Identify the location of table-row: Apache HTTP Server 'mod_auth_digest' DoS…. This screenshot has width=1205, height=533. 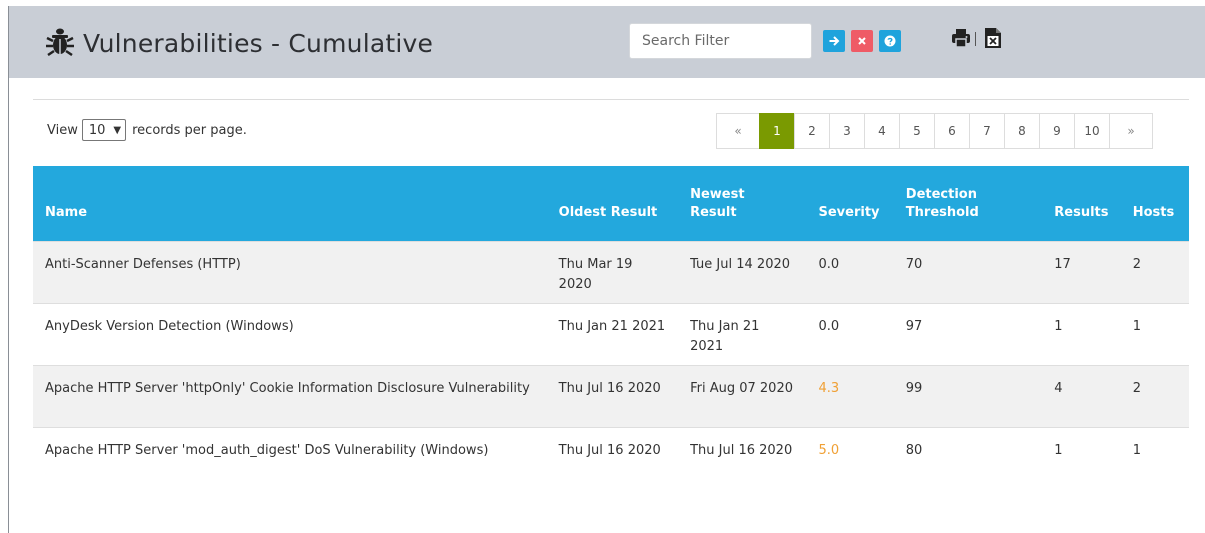
(611, 457).